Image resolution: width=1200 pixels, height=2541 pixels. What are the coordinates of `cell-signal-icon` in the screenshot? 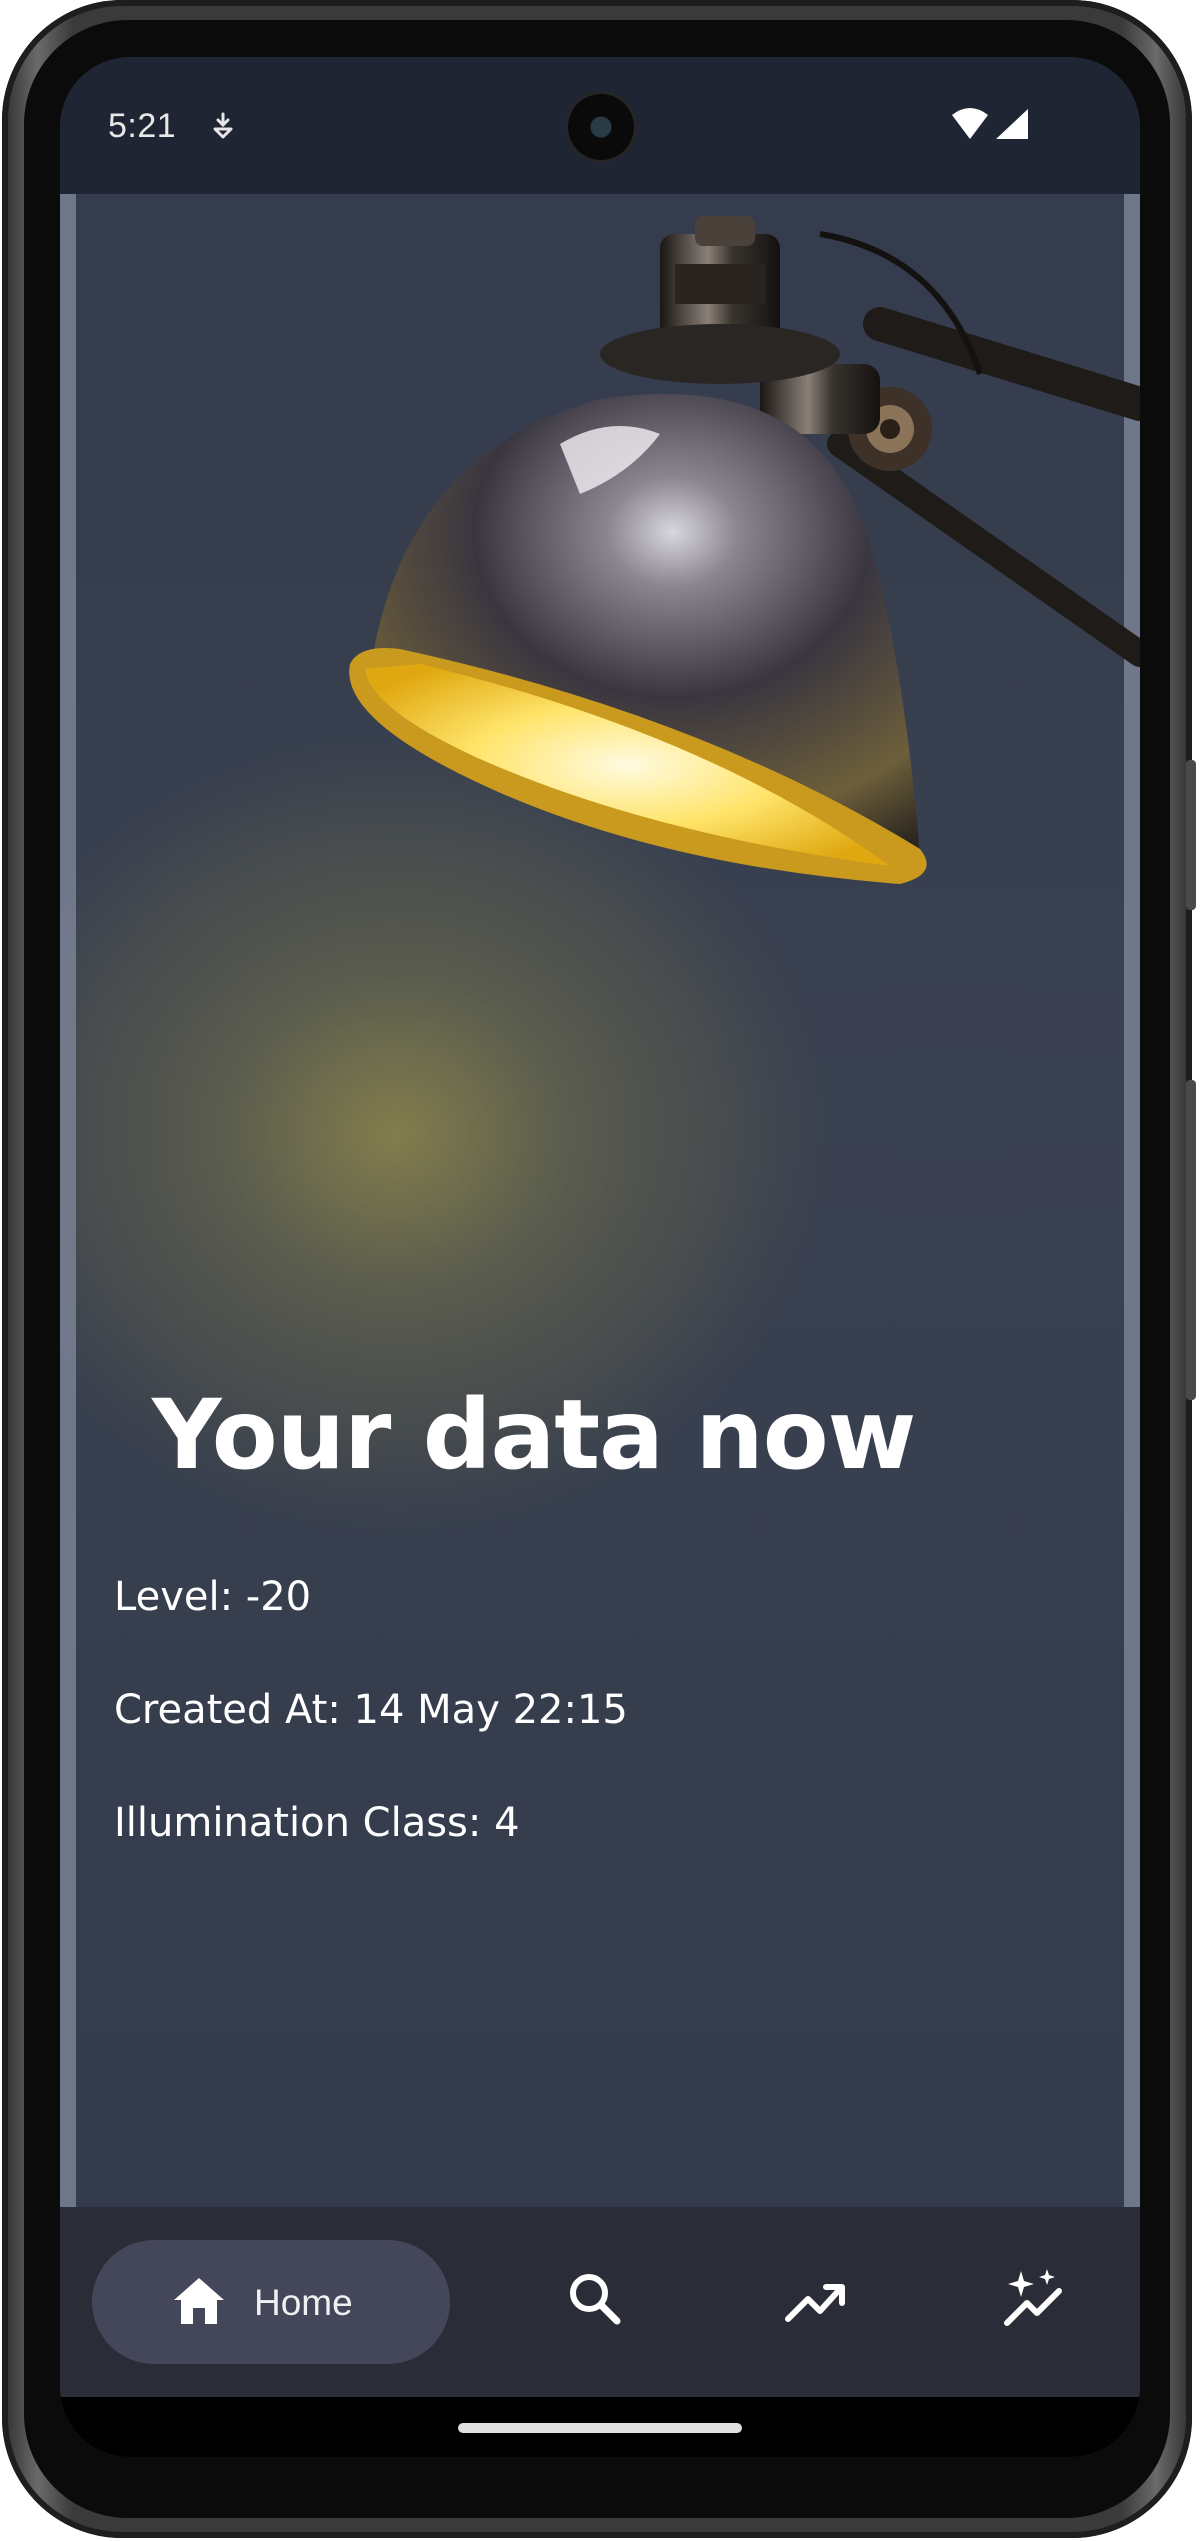 It's located at (1012, 124).